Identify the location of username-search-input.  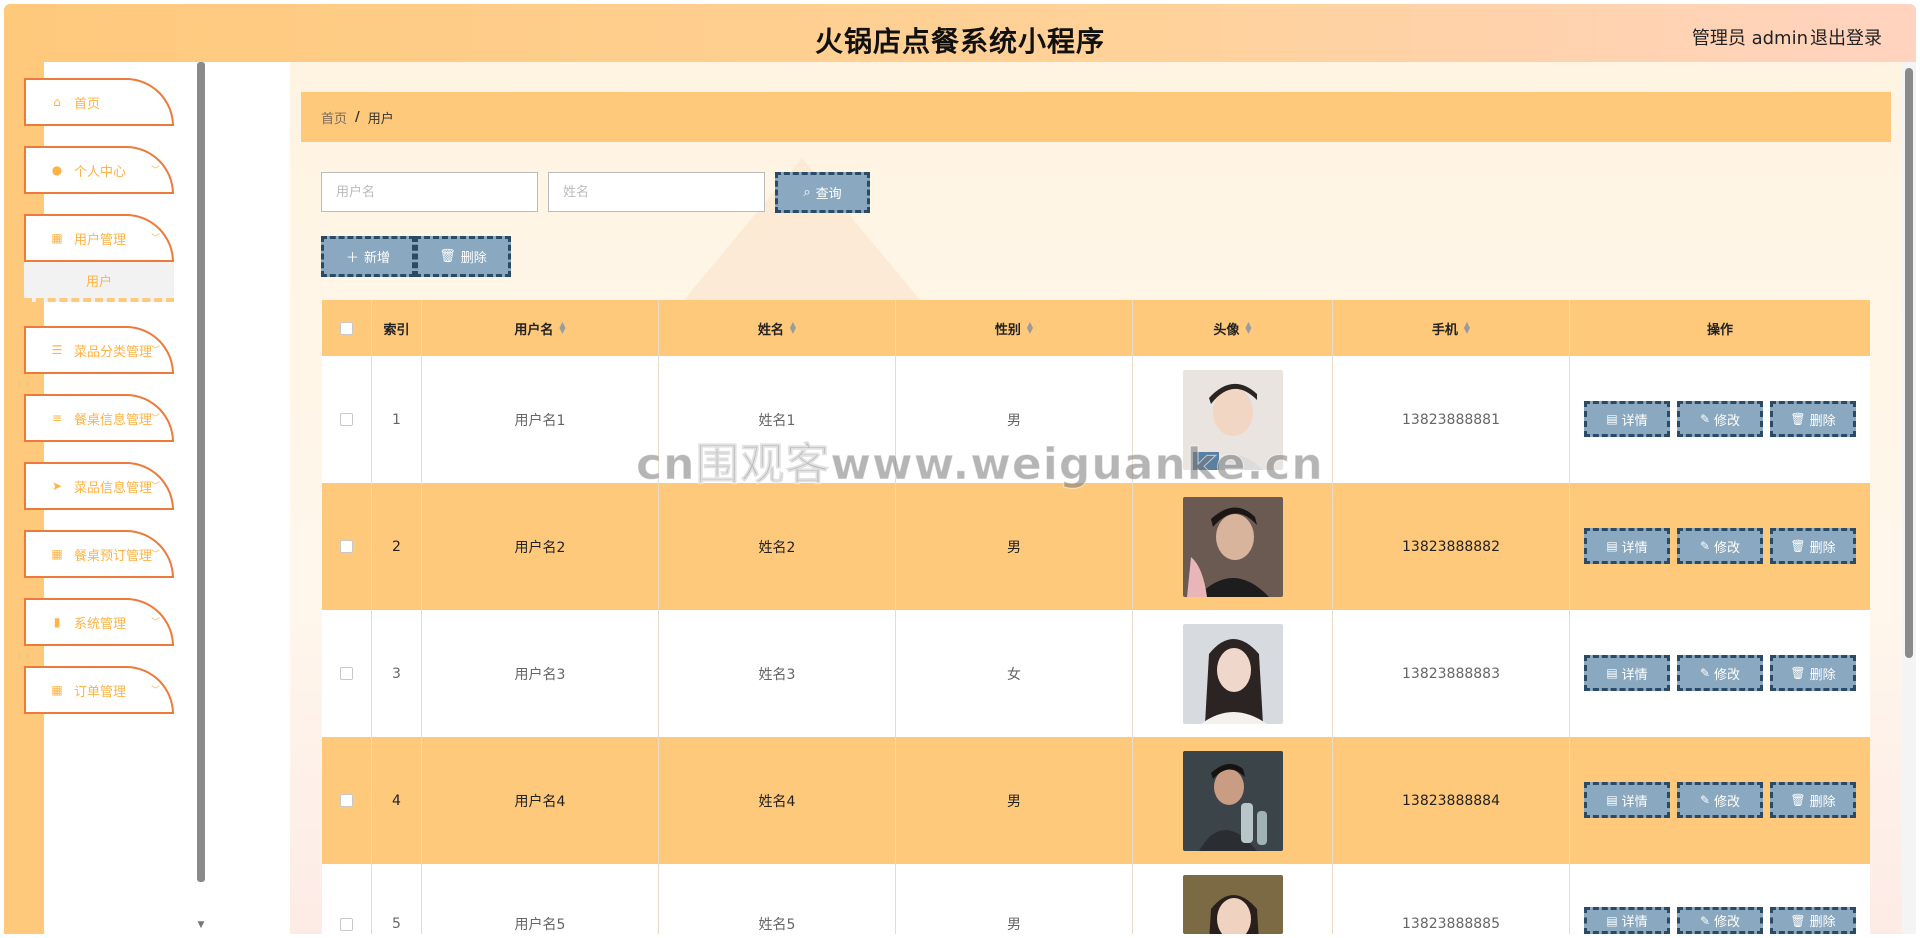
(429, 192).